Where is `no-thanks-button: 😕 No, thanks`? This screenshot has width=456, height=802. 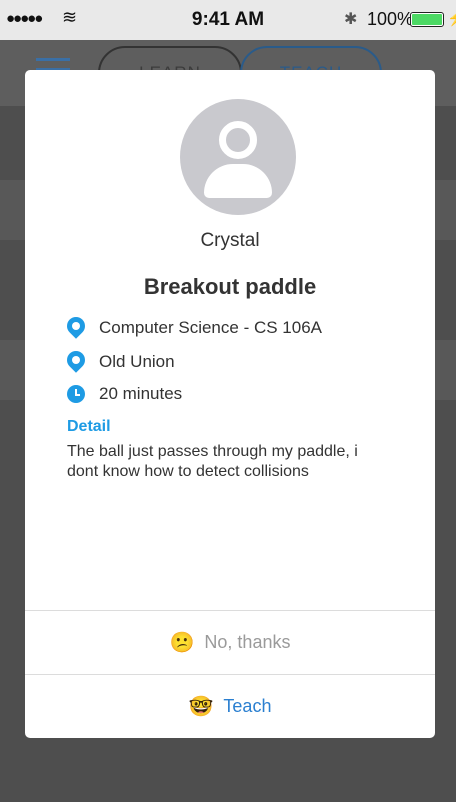
no-thanks-button: 😕 No, thanks is located at coordinates (230, 642).